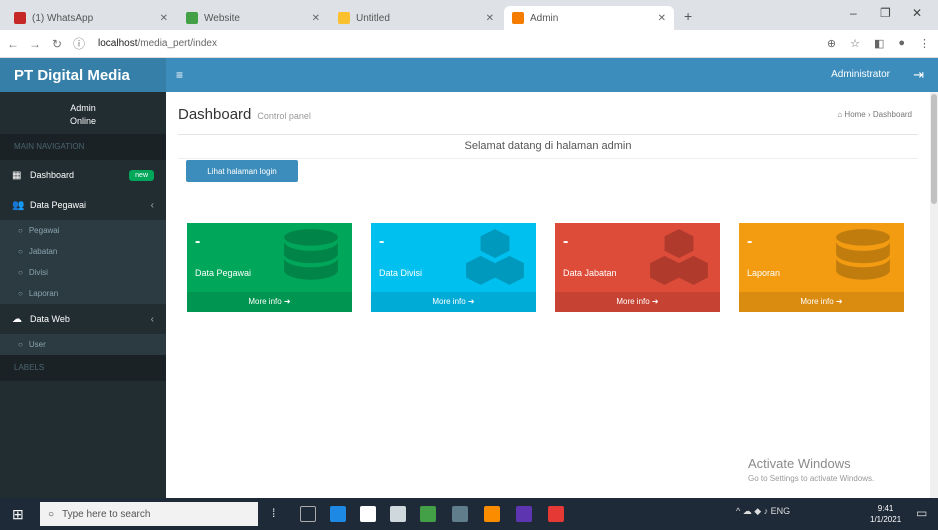 This screenshot has height=530, width=938. I want to click on sidebar-submenu: ○ User, so click(83, 344).